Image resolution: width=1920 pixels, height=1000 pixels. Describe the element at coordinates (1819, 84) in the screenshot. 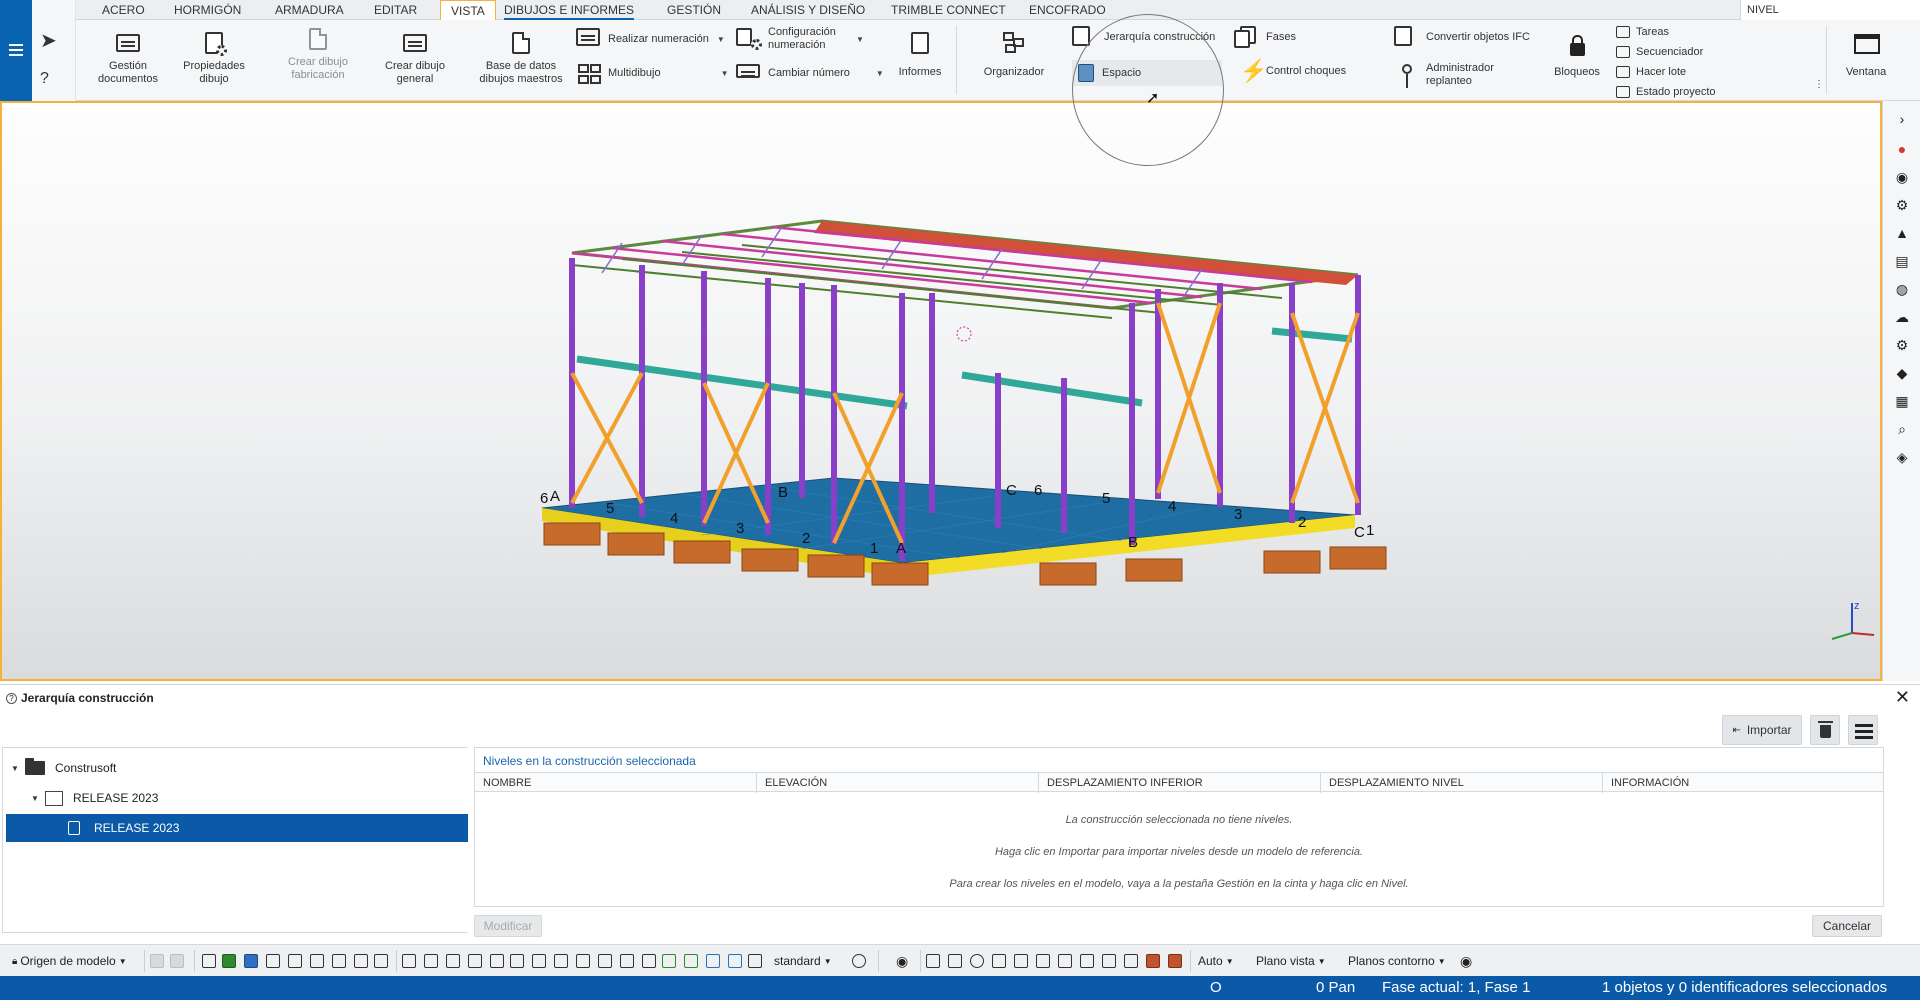

I see `ribbon-overflow-icon: ⋮` at that location.